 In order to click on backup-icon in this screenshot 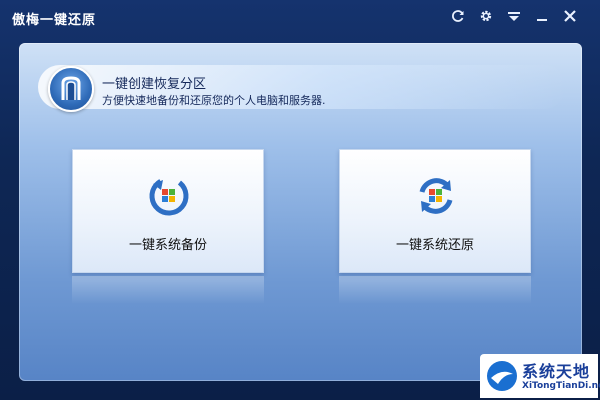, I will do `click(169, 196)`.